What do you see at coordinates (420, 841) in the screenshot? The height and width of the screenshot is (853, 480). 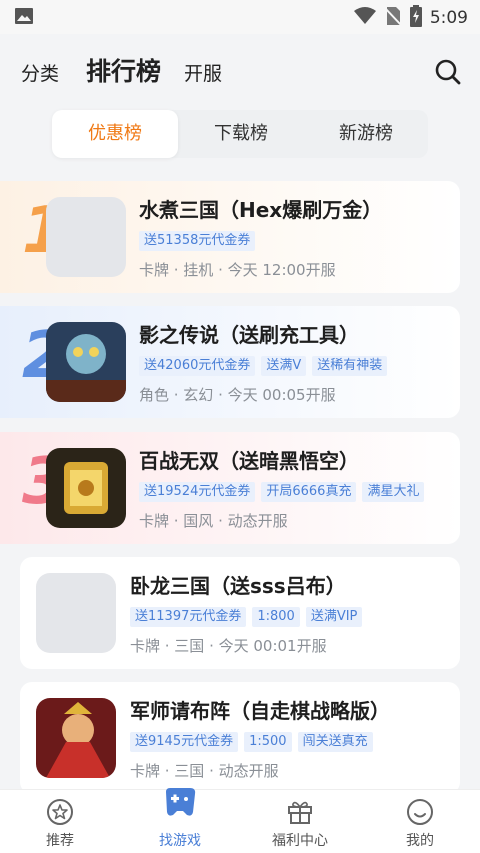 I see `bottom-nav-label: 我的` at bounding box center [420, 841].